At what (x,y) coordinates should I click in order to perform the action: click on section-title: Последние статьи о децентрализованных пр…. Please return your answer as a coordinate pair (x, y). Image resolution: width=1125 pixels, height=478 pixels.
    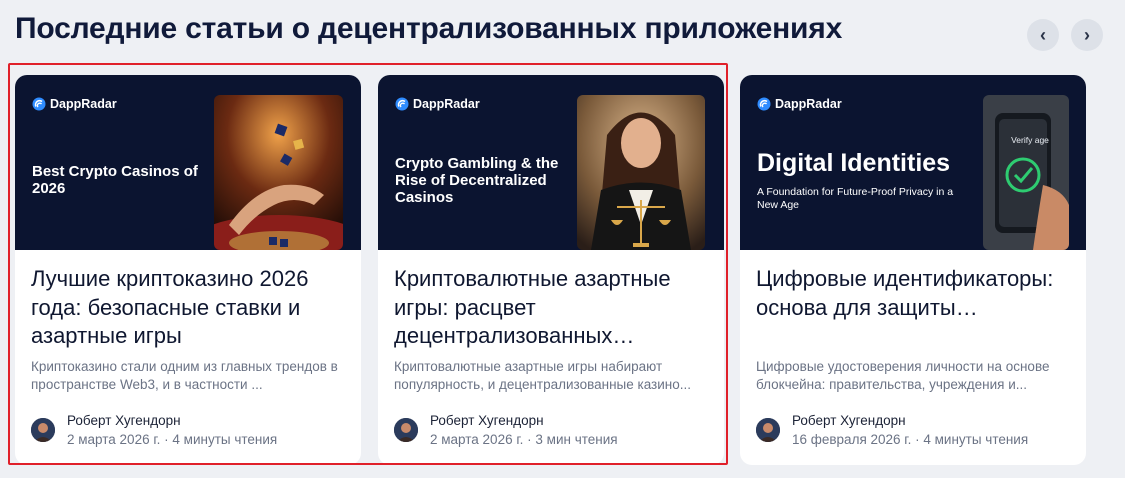
    Looking at the image, I should click on (429, 28).